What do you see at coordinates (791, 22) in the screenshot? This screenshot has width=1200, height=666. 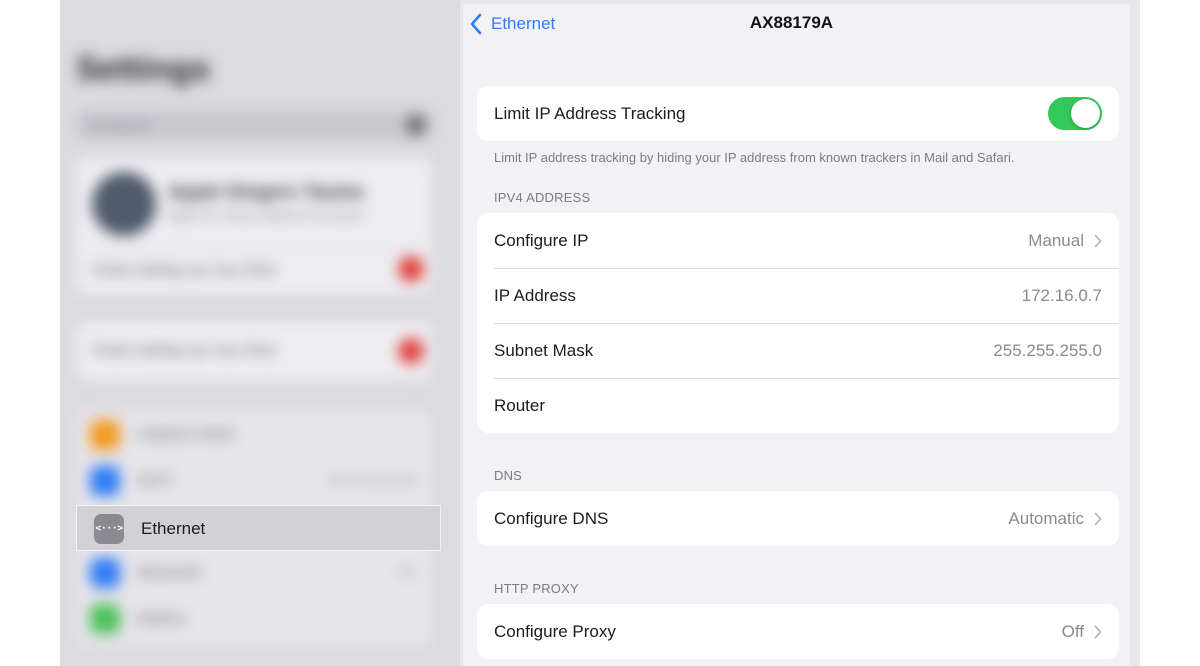 I see `page-title: AX88179A` at bounding box center [791, 22].